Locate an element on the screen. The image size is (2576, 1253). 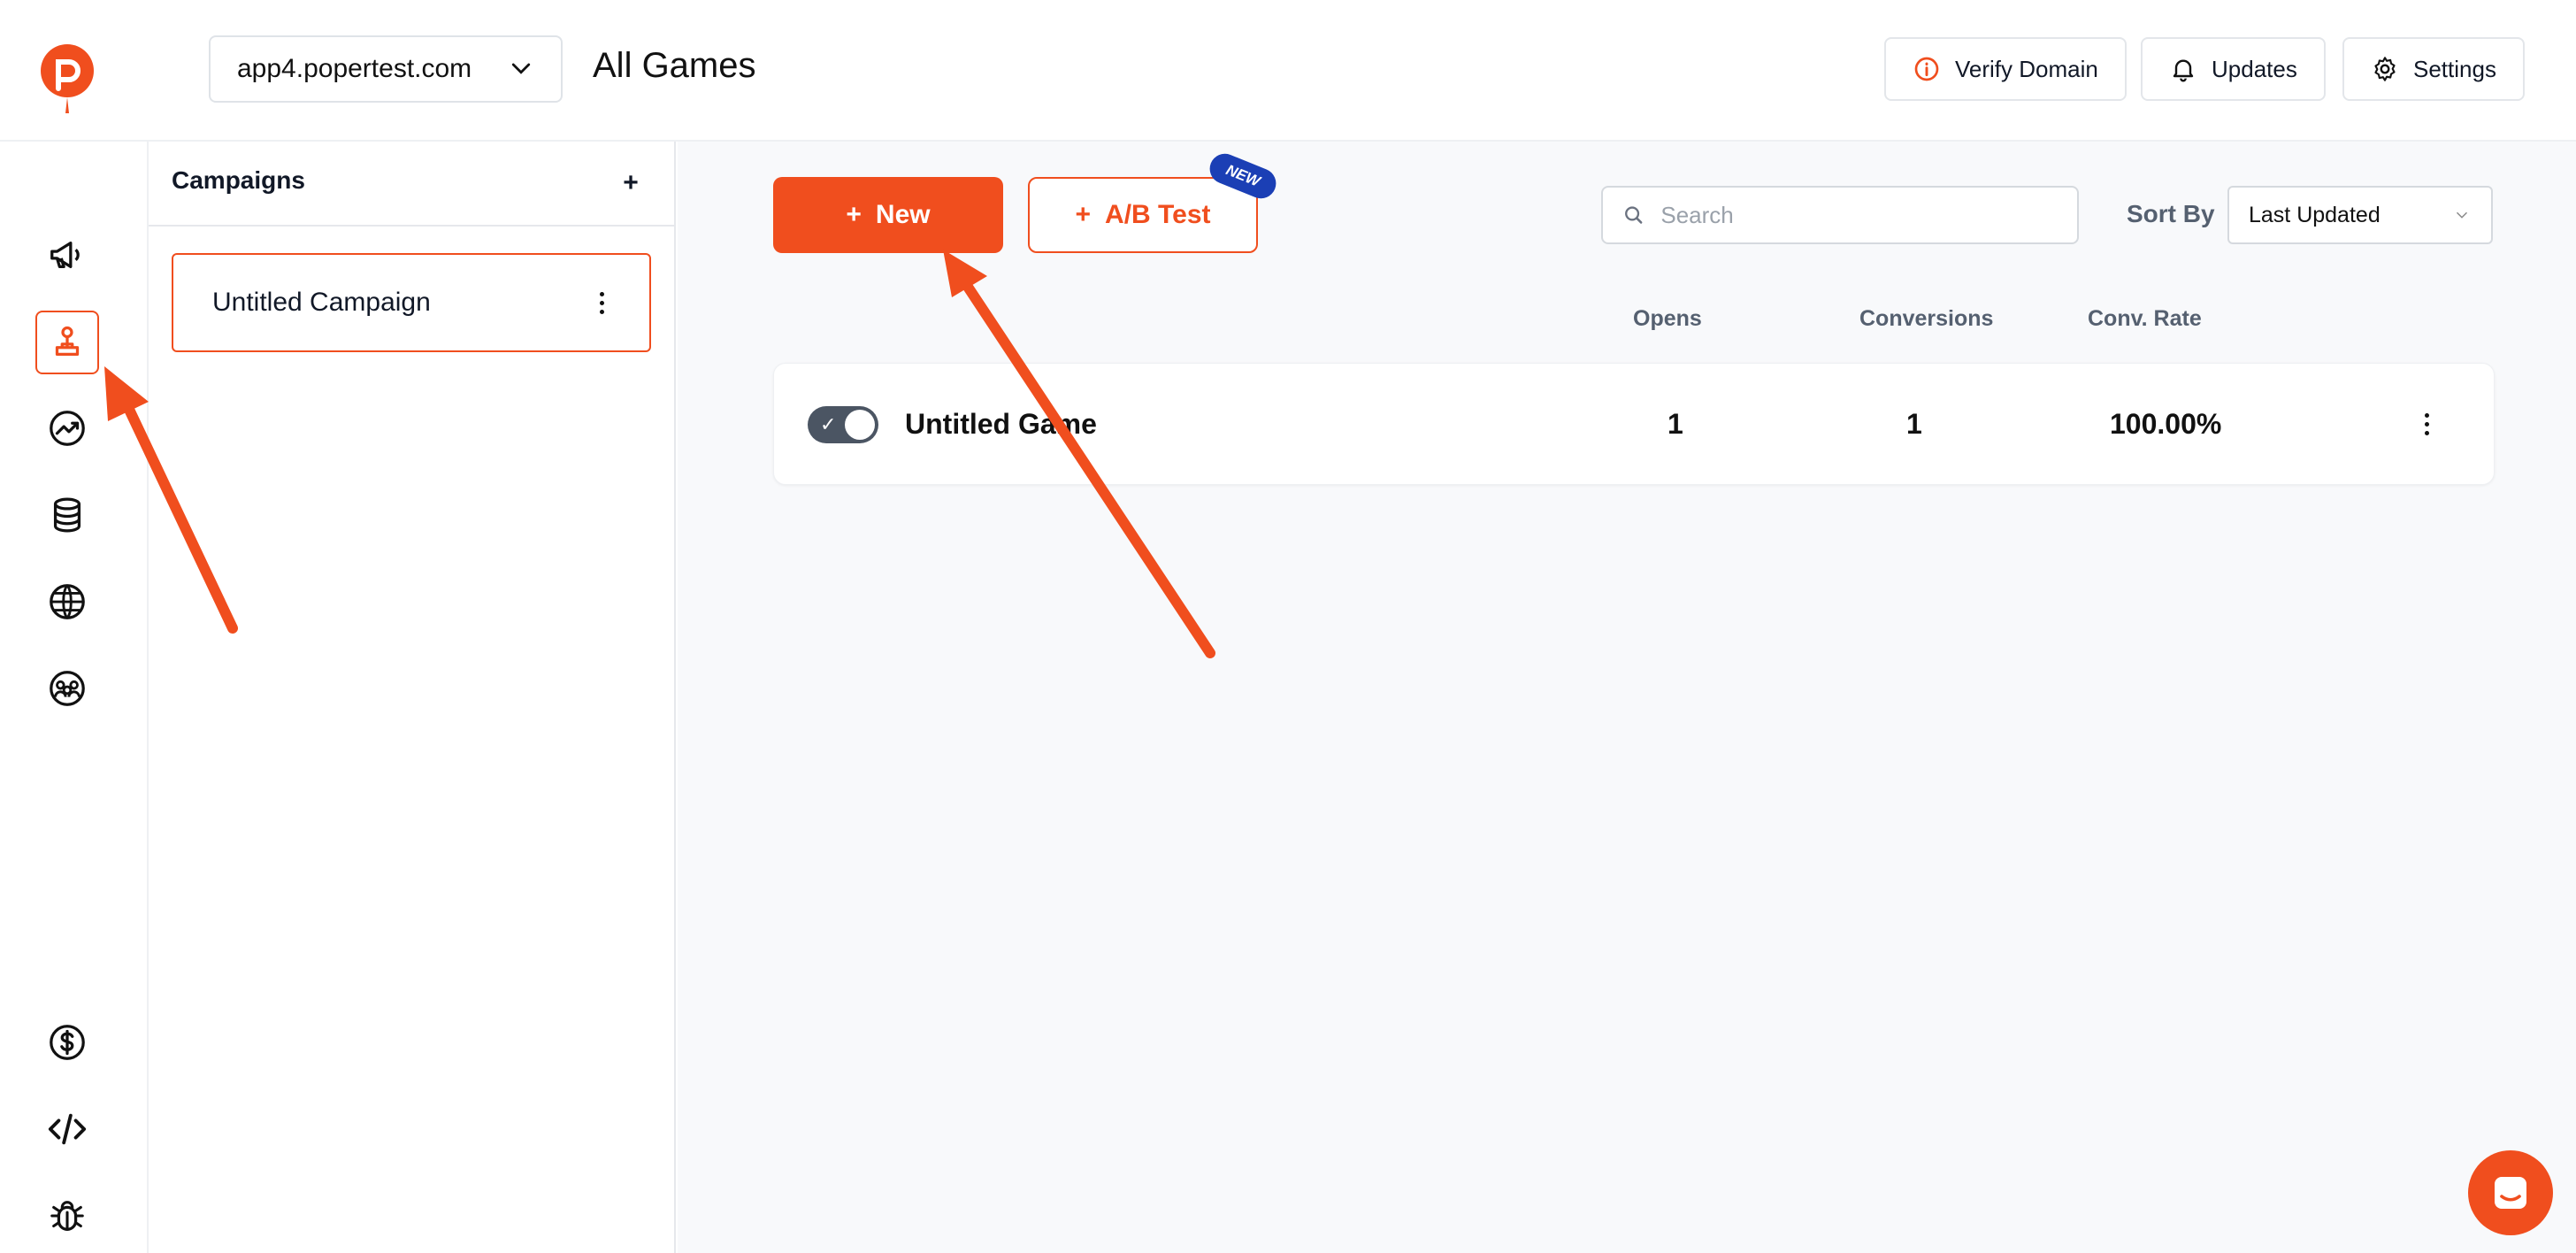
settings-button: Settings is located at coordinates (2433, 69).